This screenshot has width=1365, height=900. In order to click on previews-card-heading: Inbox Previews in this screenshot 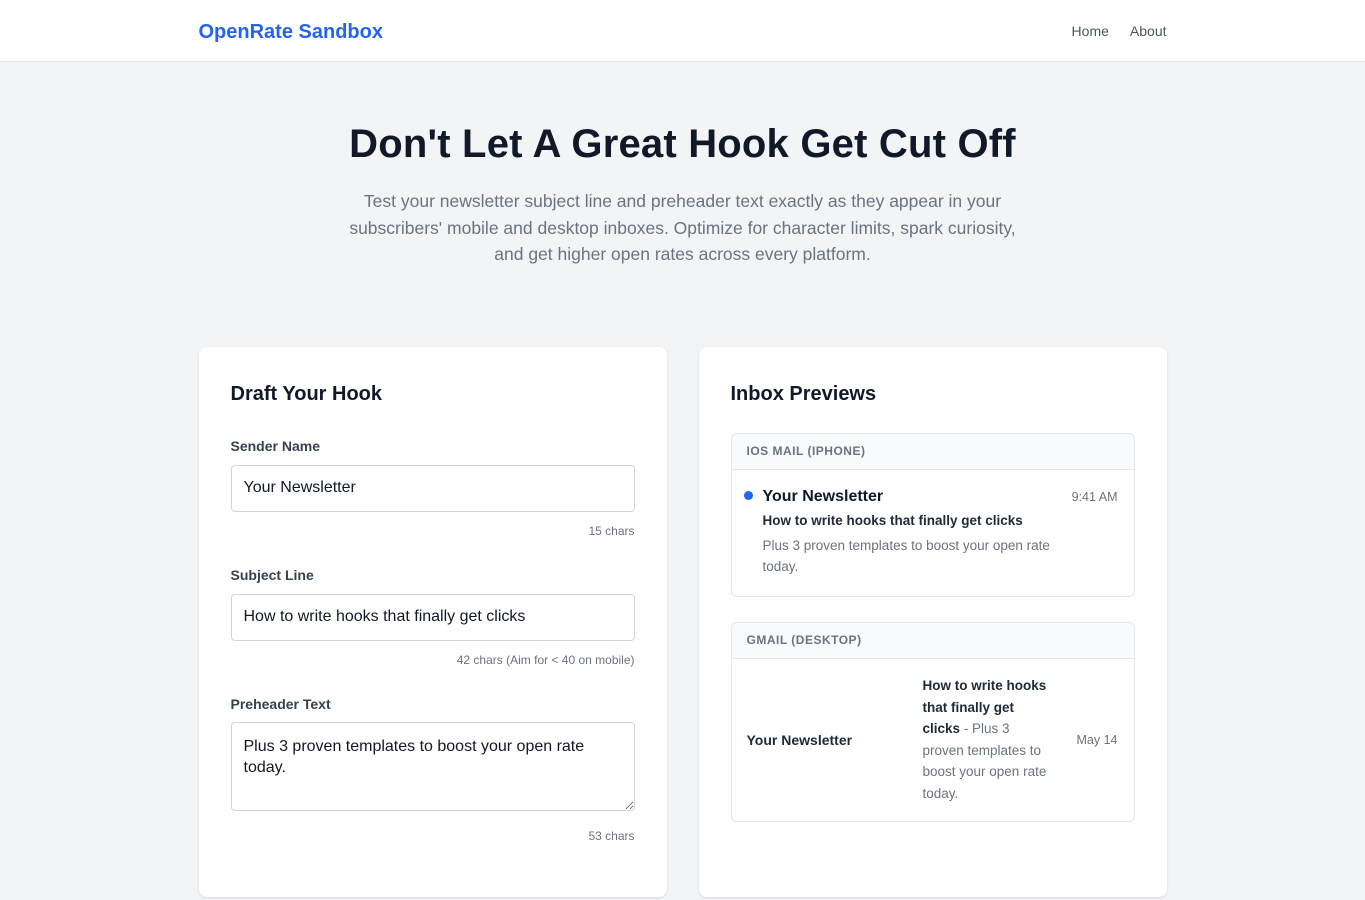, I will do `click(803, 393)`.